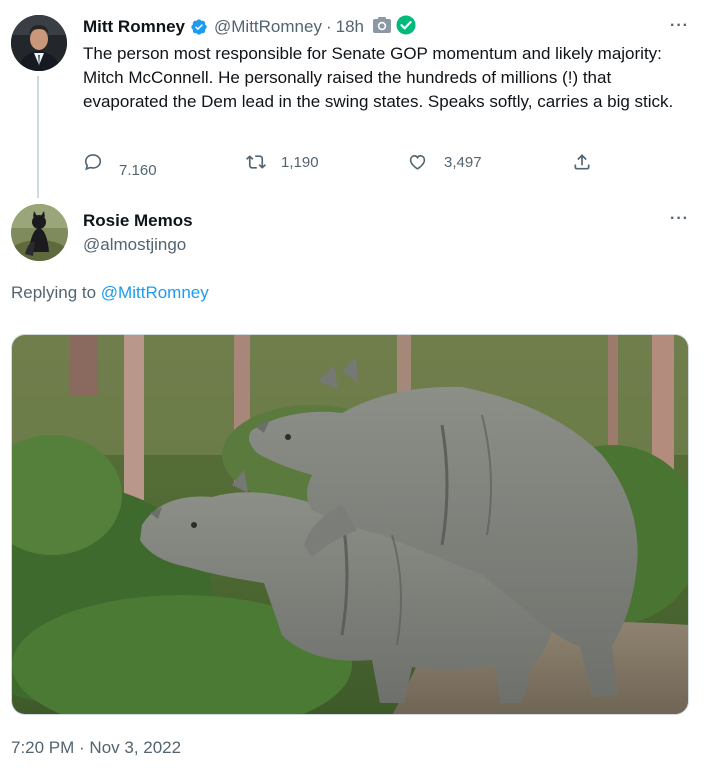 The width and height of the screenshot is (708, 768). Describe the element at coordinates (679, 26) in the screenshot. I see `more-options-button: ···` at that location.